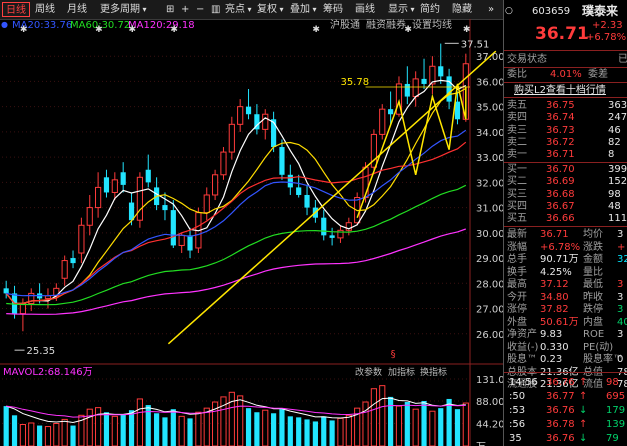 The width and height of the screenshot is (627, 446). What do you see at coordinates (433, 372) in the screenshot?
I see `volume-button-2: 换指标` at bounding box center [433, 372].